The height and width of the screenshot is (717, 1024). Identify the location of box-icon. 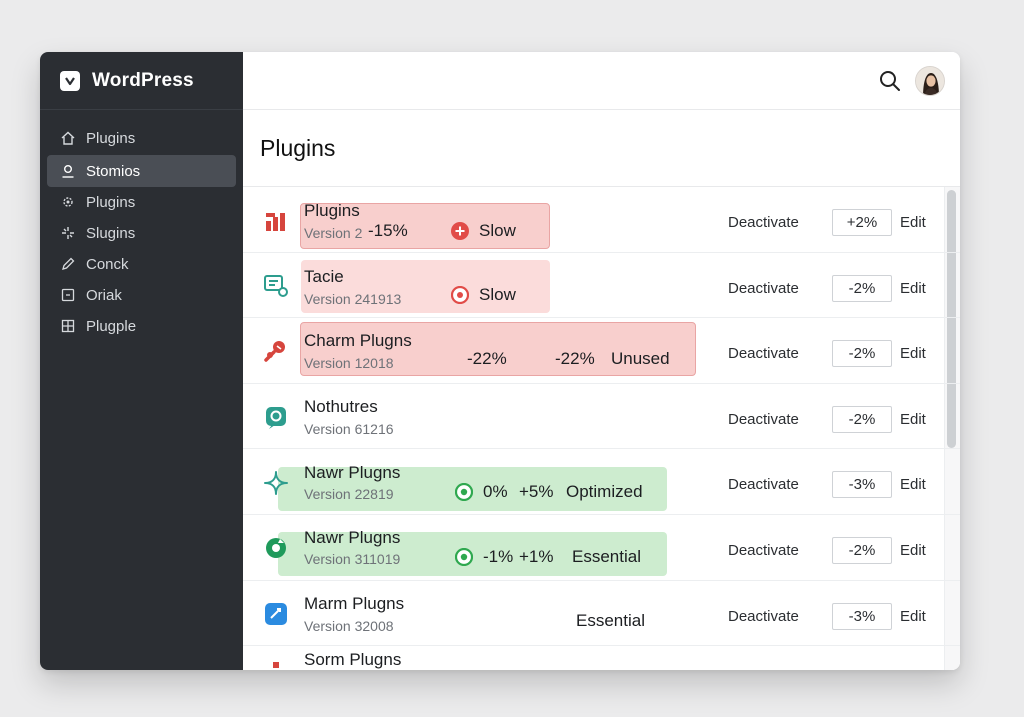
(68, 295).